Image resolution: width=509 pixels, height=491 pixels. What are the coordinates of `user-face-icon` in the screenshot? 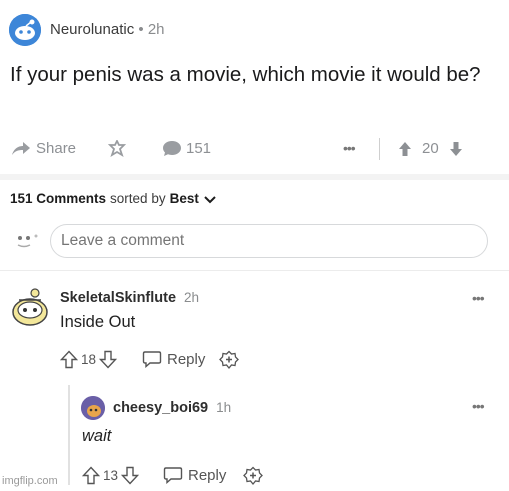 It's located at (27, 241).